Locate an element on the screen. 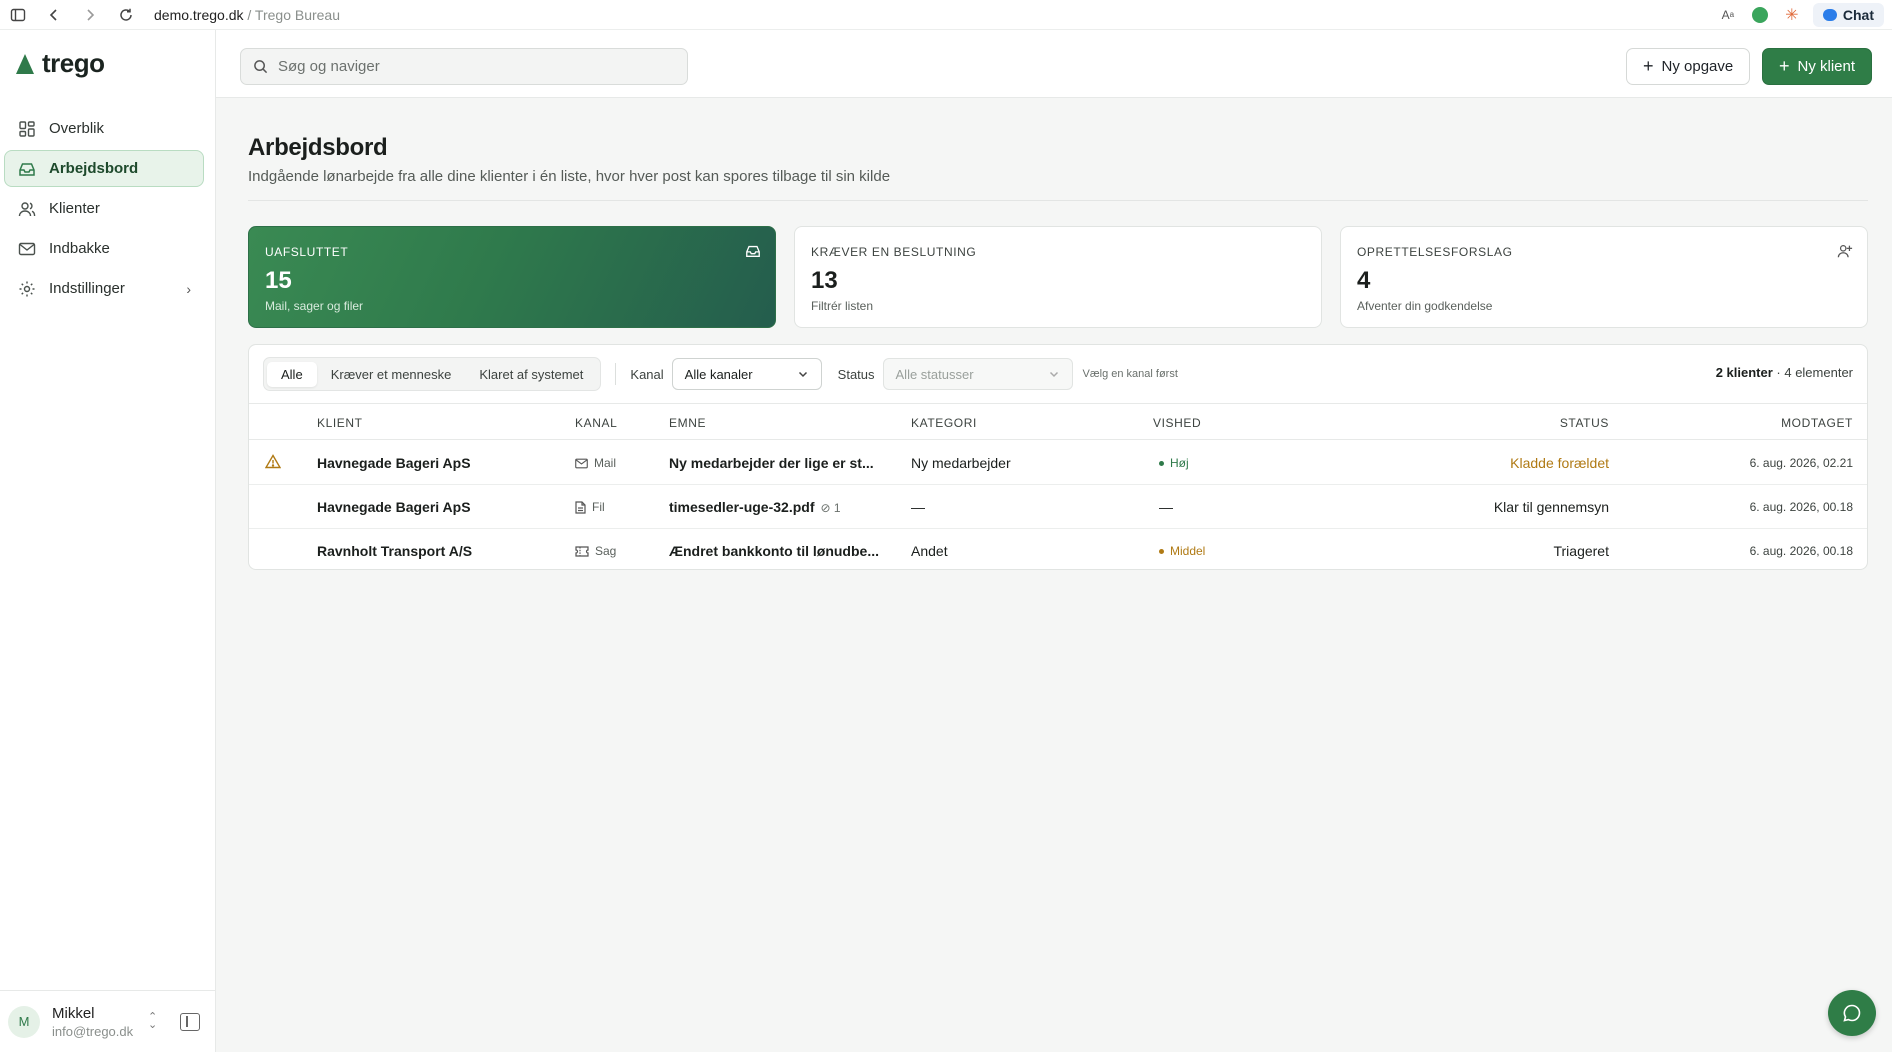 Image resolution: width=1892 pixels, height=1052 pixels. filter-tab-klaret-system: Klaret af systemet is located at coordinates (531, 374).